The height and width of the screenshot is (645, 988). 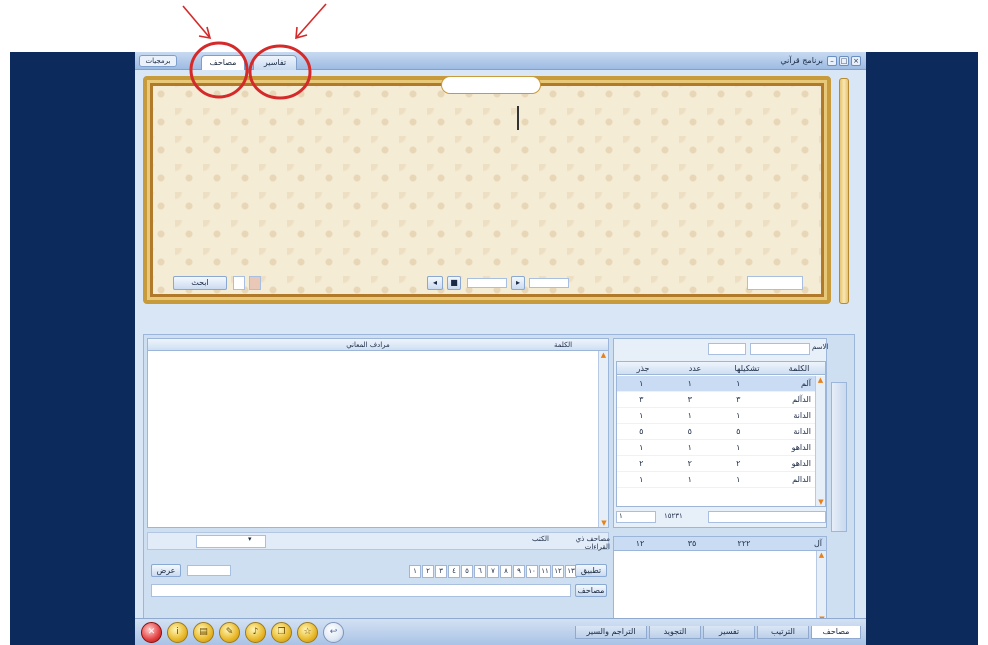 What do you see at coordinates (209, 570) in the screenshot?
I see `view-input` at bounding box center [209, 570].